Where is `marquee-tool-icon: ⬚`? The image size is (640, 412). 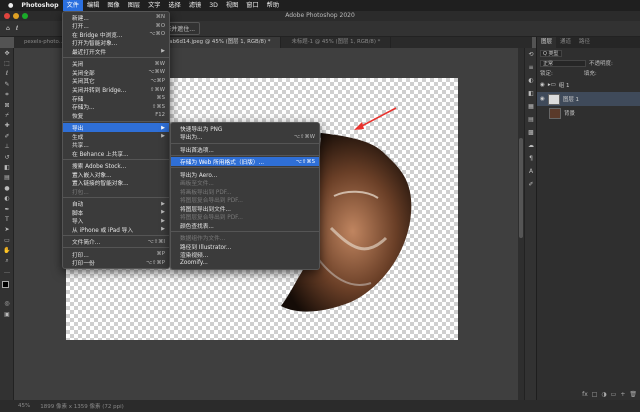
marquee-tool-icon: ⬚ is located at coordinates (7, 63).